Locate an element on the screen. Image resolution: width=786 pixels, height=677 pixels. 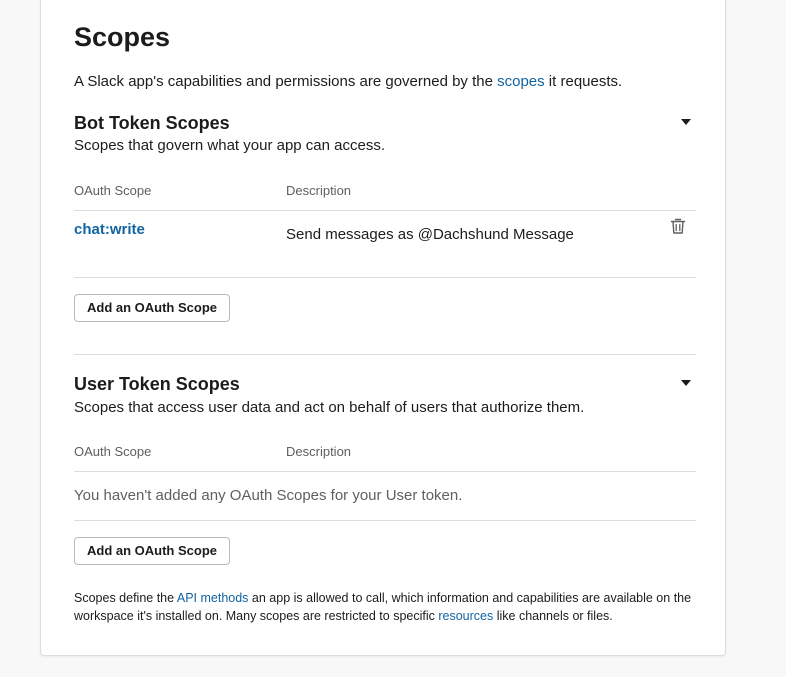
user-col-description: Description is located at coordinates (319, 451).